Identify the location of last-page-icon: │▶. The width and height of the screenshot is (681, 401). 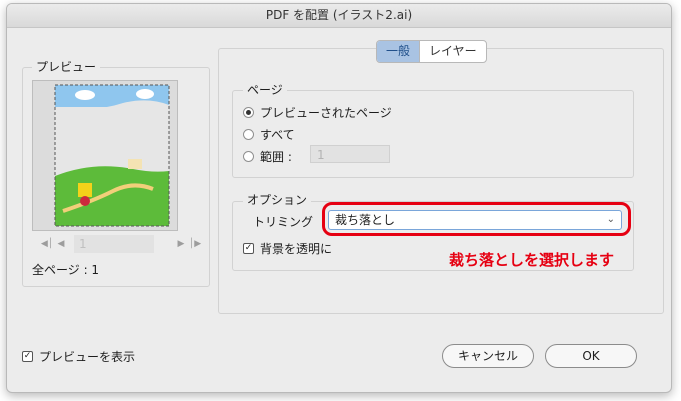
(195, 244).